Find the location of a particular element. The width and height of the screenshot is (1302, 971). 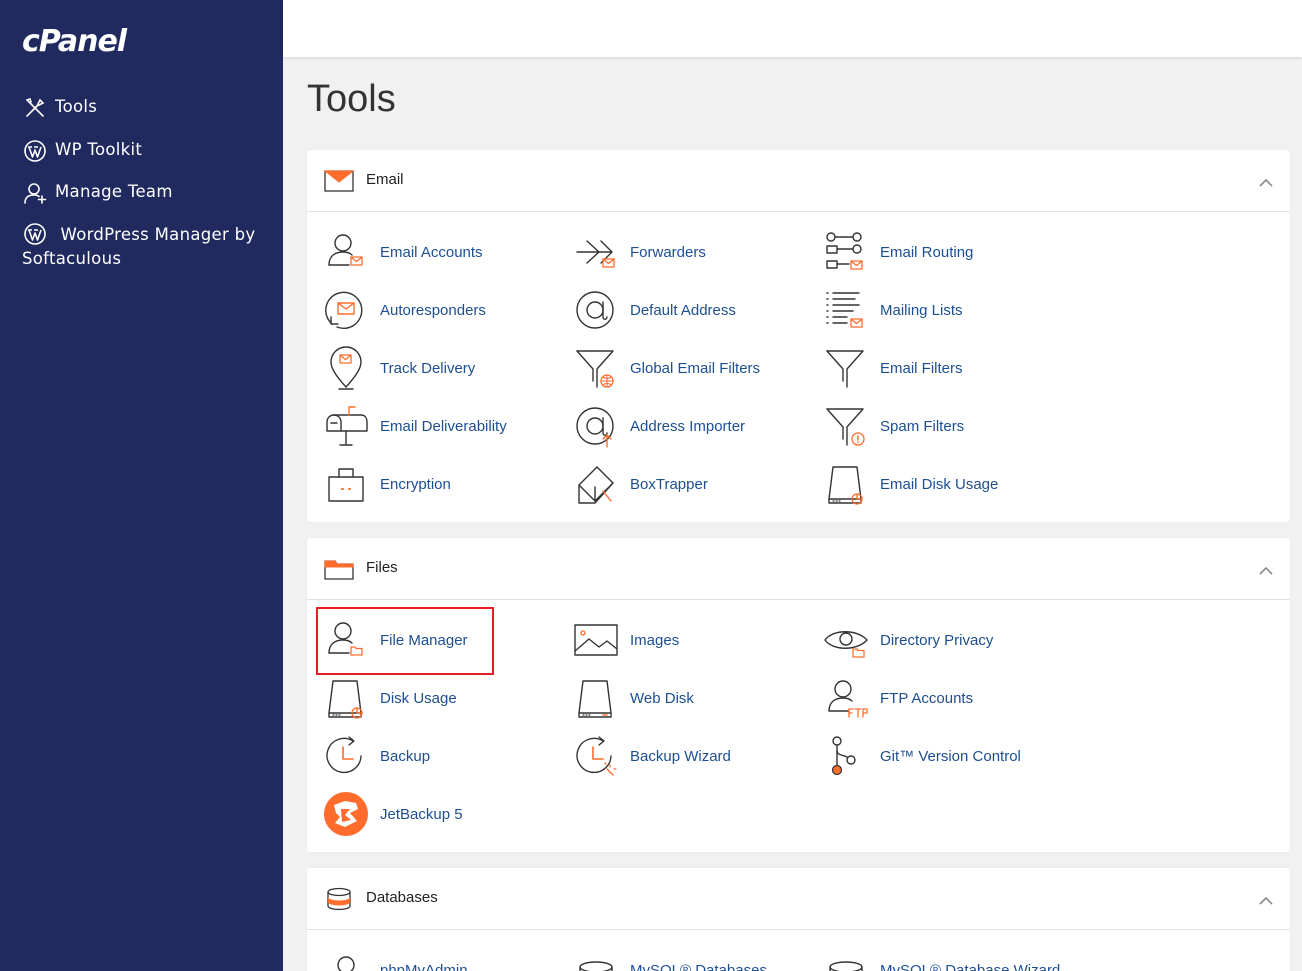

tool-label: Address Importer is located at coordinates (688, 426).